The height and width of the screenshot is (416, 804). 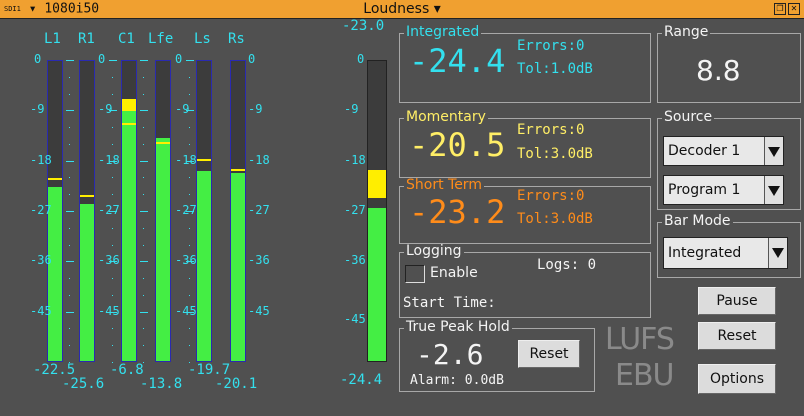 What do you see at coordinates (161, 384) in the screenshot?
I see `channel-value: -13.8` at bounding box center [161, 384].